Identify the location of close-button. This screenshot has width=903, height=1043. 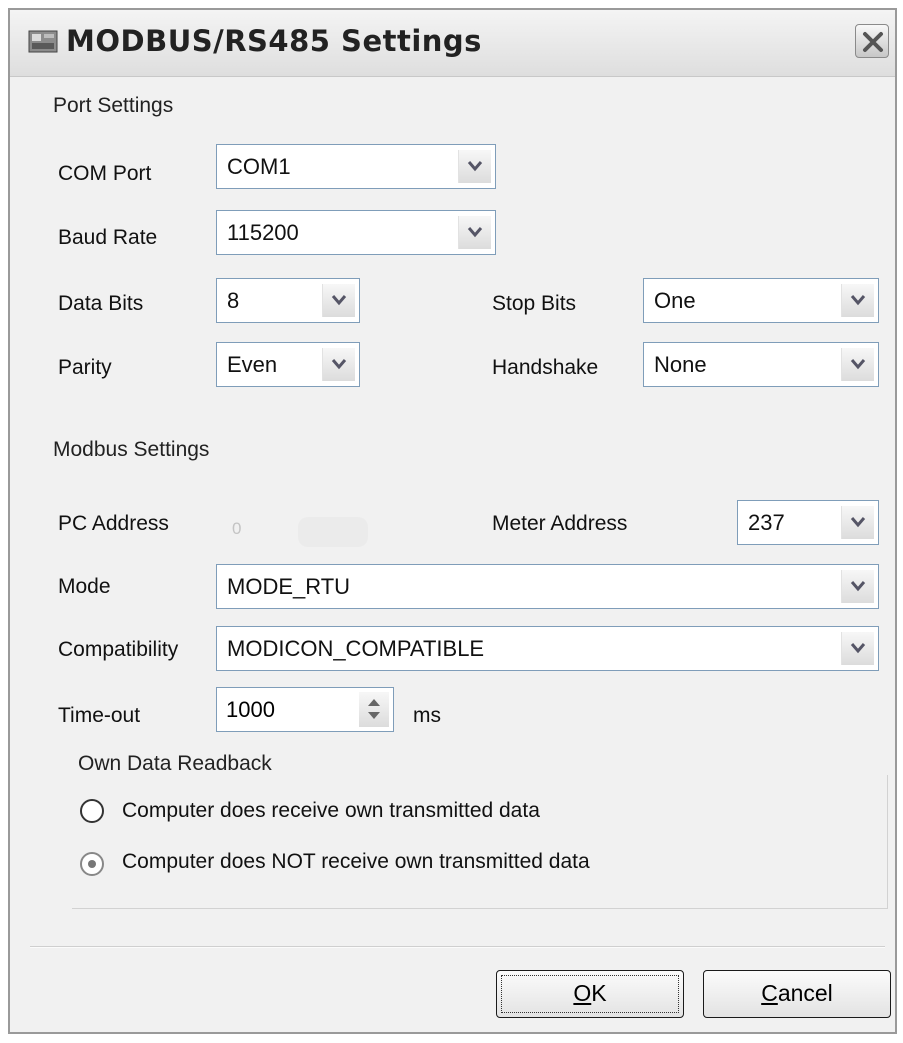
(872, 41).